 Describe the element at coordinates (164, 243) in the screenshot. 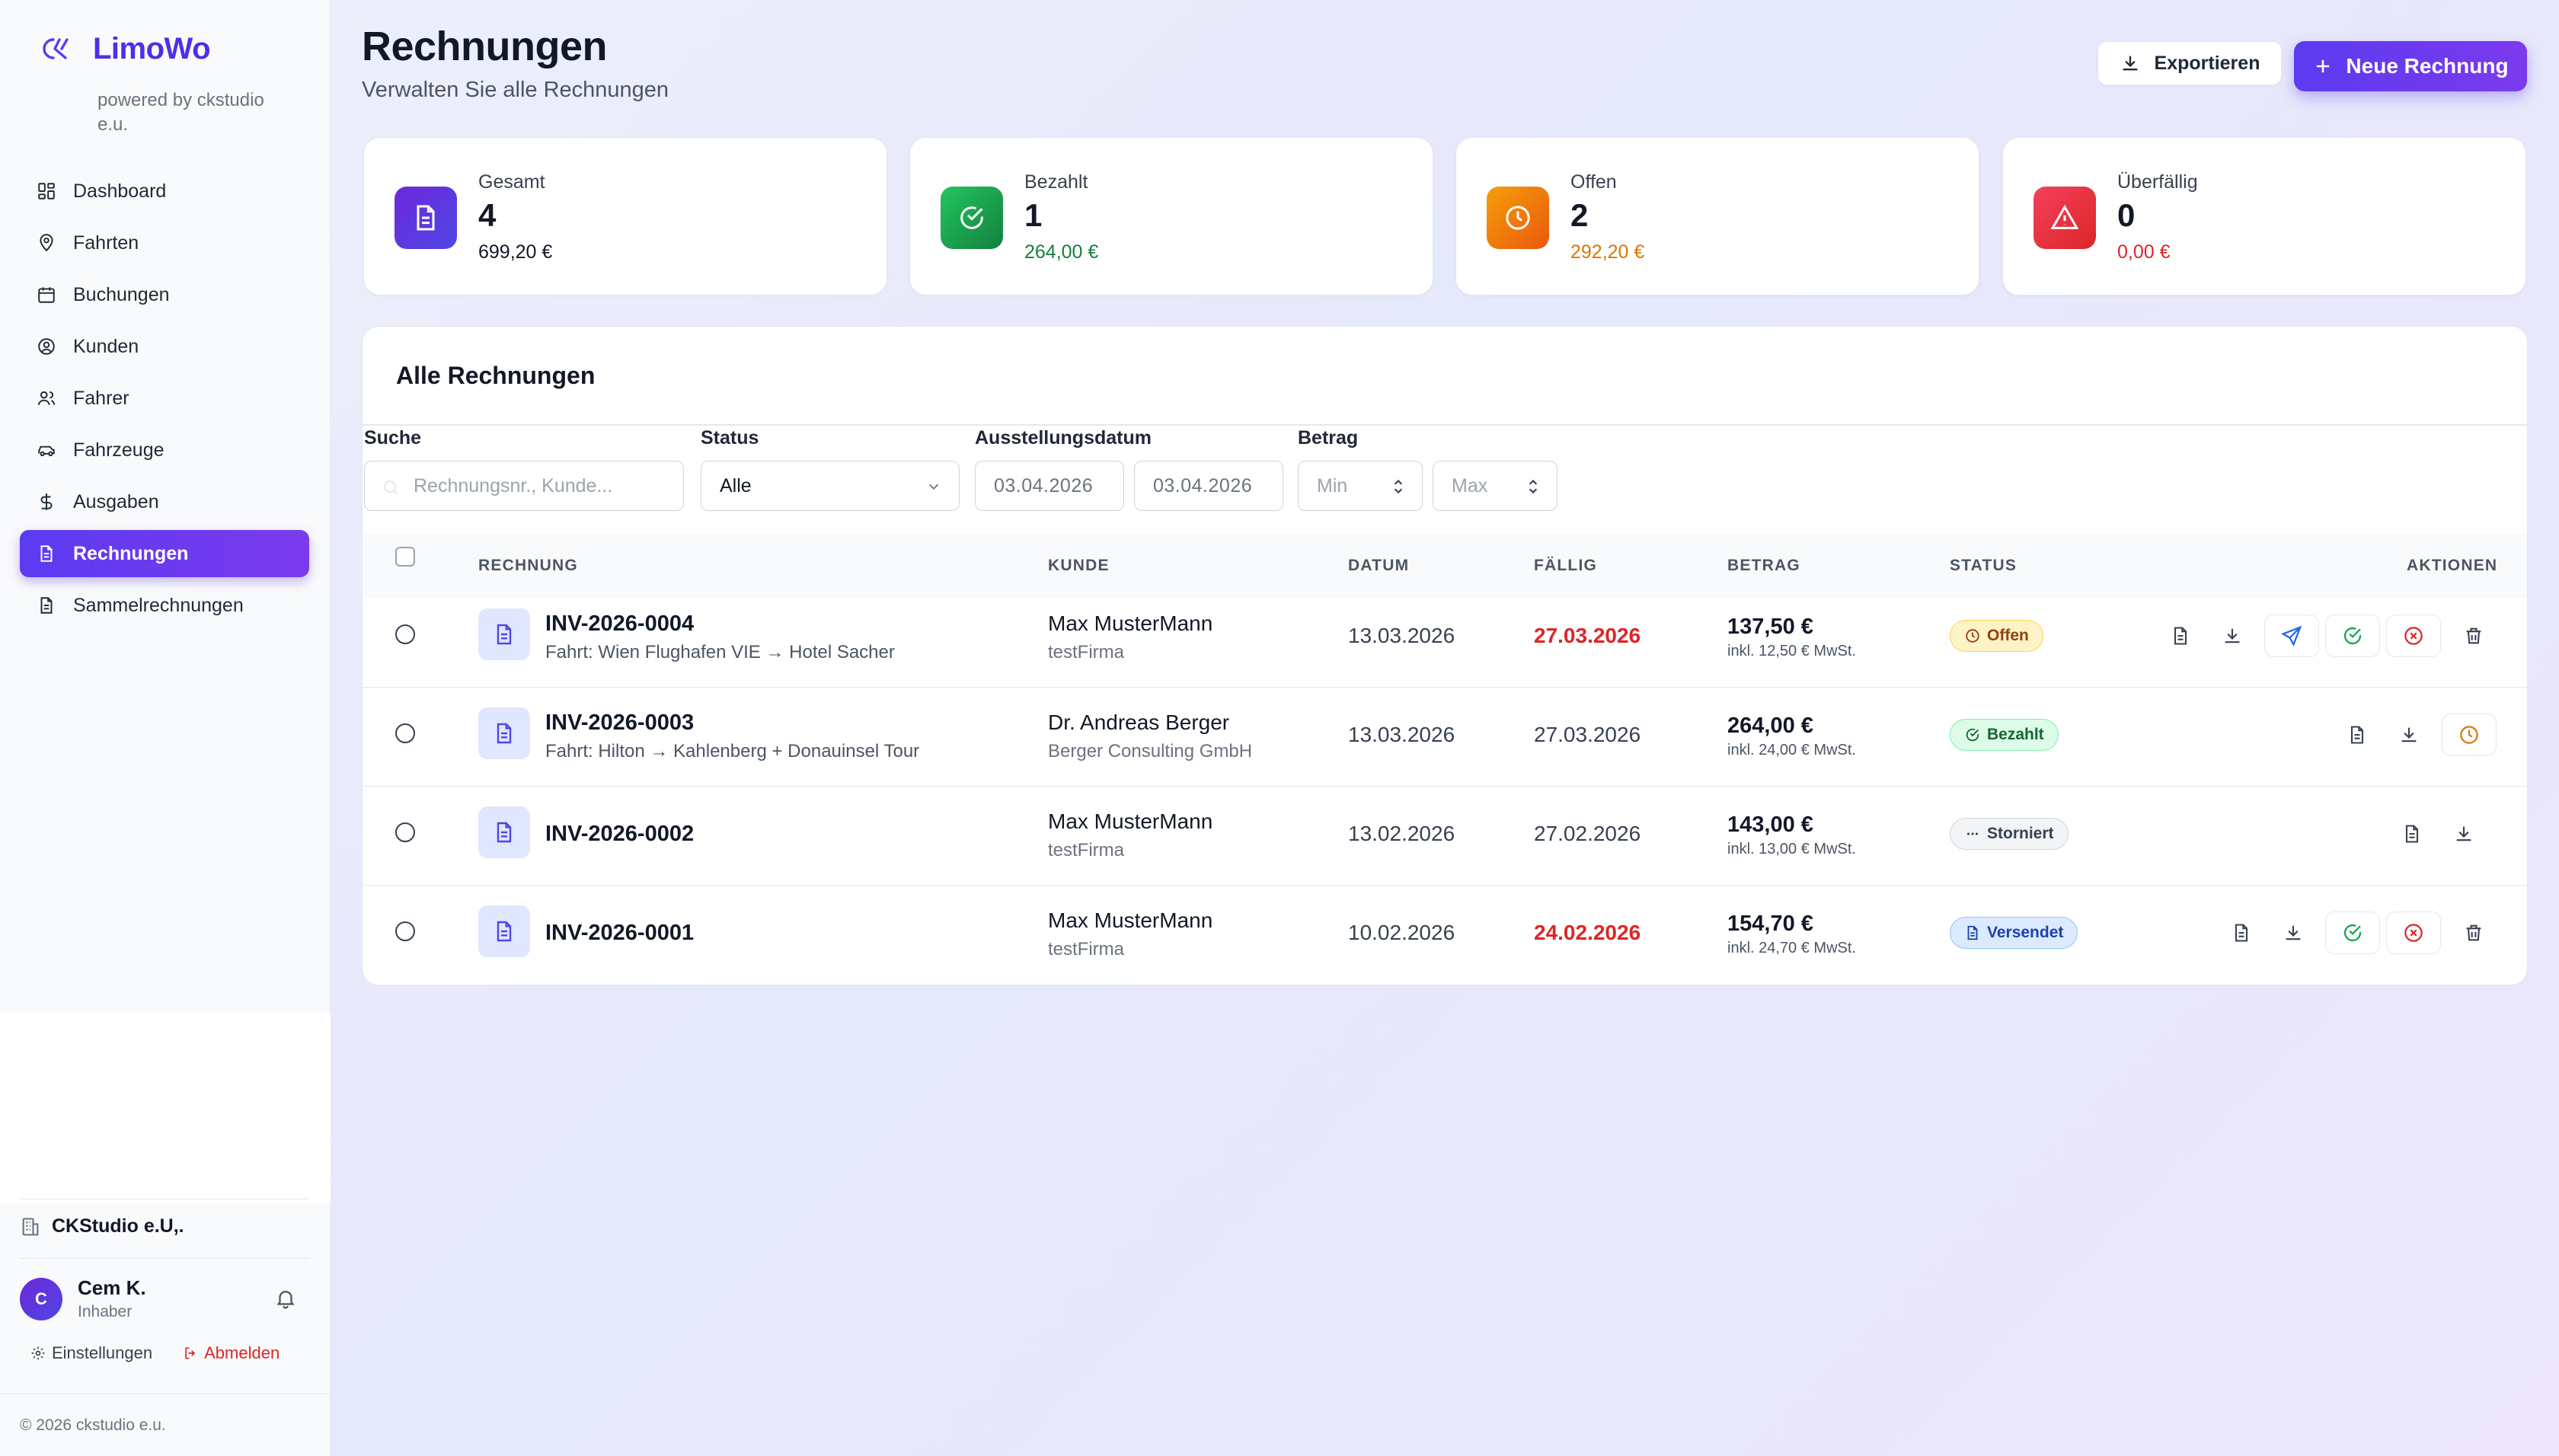

I see `sidebar-item-fahrten: Fahrten` at that location.